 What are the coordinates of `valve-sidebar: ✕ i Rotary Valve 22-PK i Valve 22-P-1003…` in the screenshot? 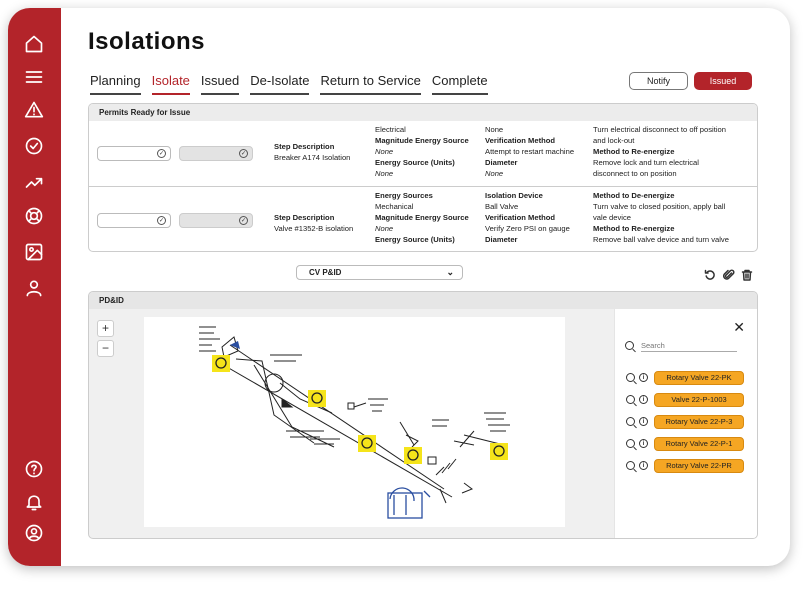 It's located at (685, 423).